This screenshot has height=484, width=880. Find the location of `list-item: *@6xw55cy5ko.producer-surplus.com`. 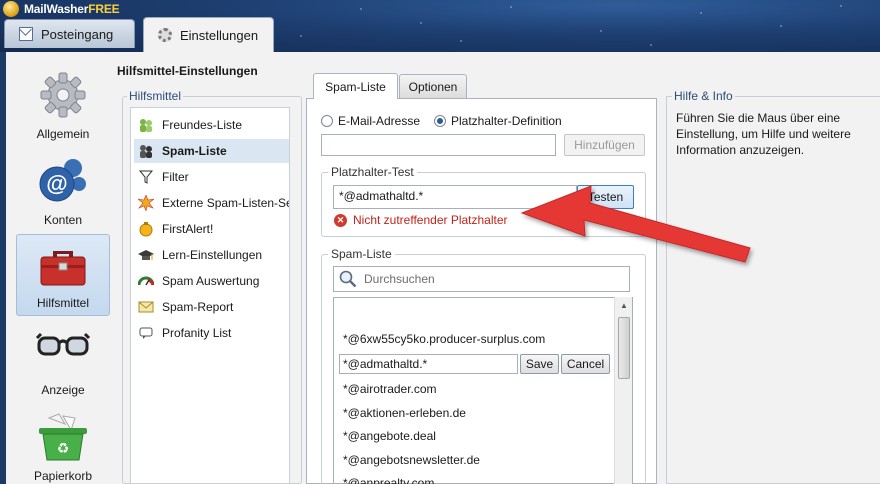

list-item: *@6xw55cy5ko.producer-surplus.com is located at coordinates (444, 339).